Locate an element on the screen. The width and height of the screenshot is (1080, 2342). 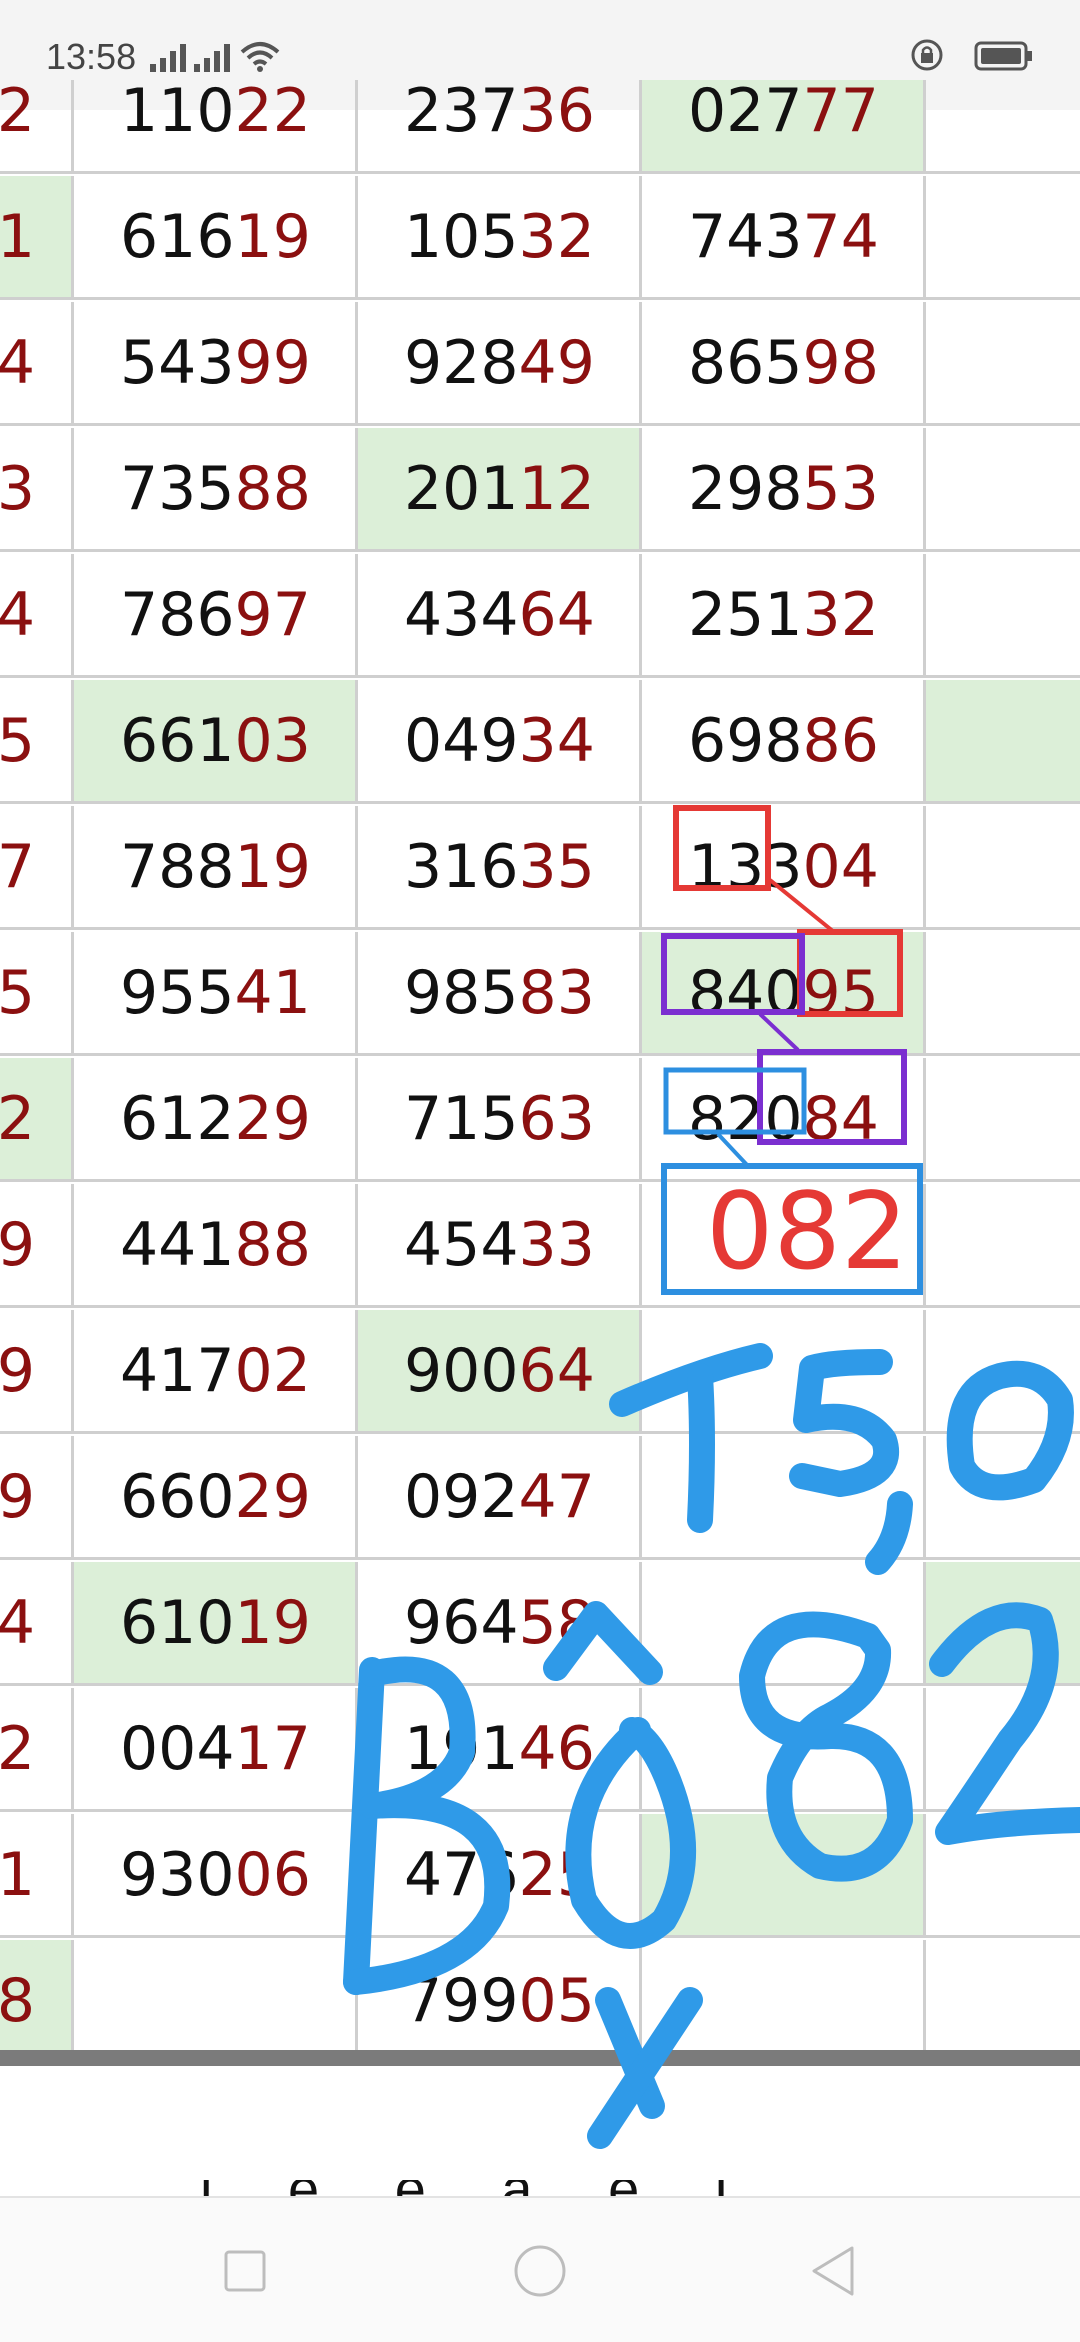
cell-number-tail: 17 is located at coordinates (272, 1748).